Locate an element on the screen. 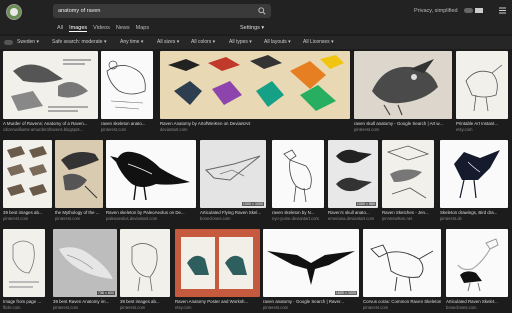 The width and height of the screenshot is (512, 313). common-raven-skeleton-image is located at coordinates (402, 268).